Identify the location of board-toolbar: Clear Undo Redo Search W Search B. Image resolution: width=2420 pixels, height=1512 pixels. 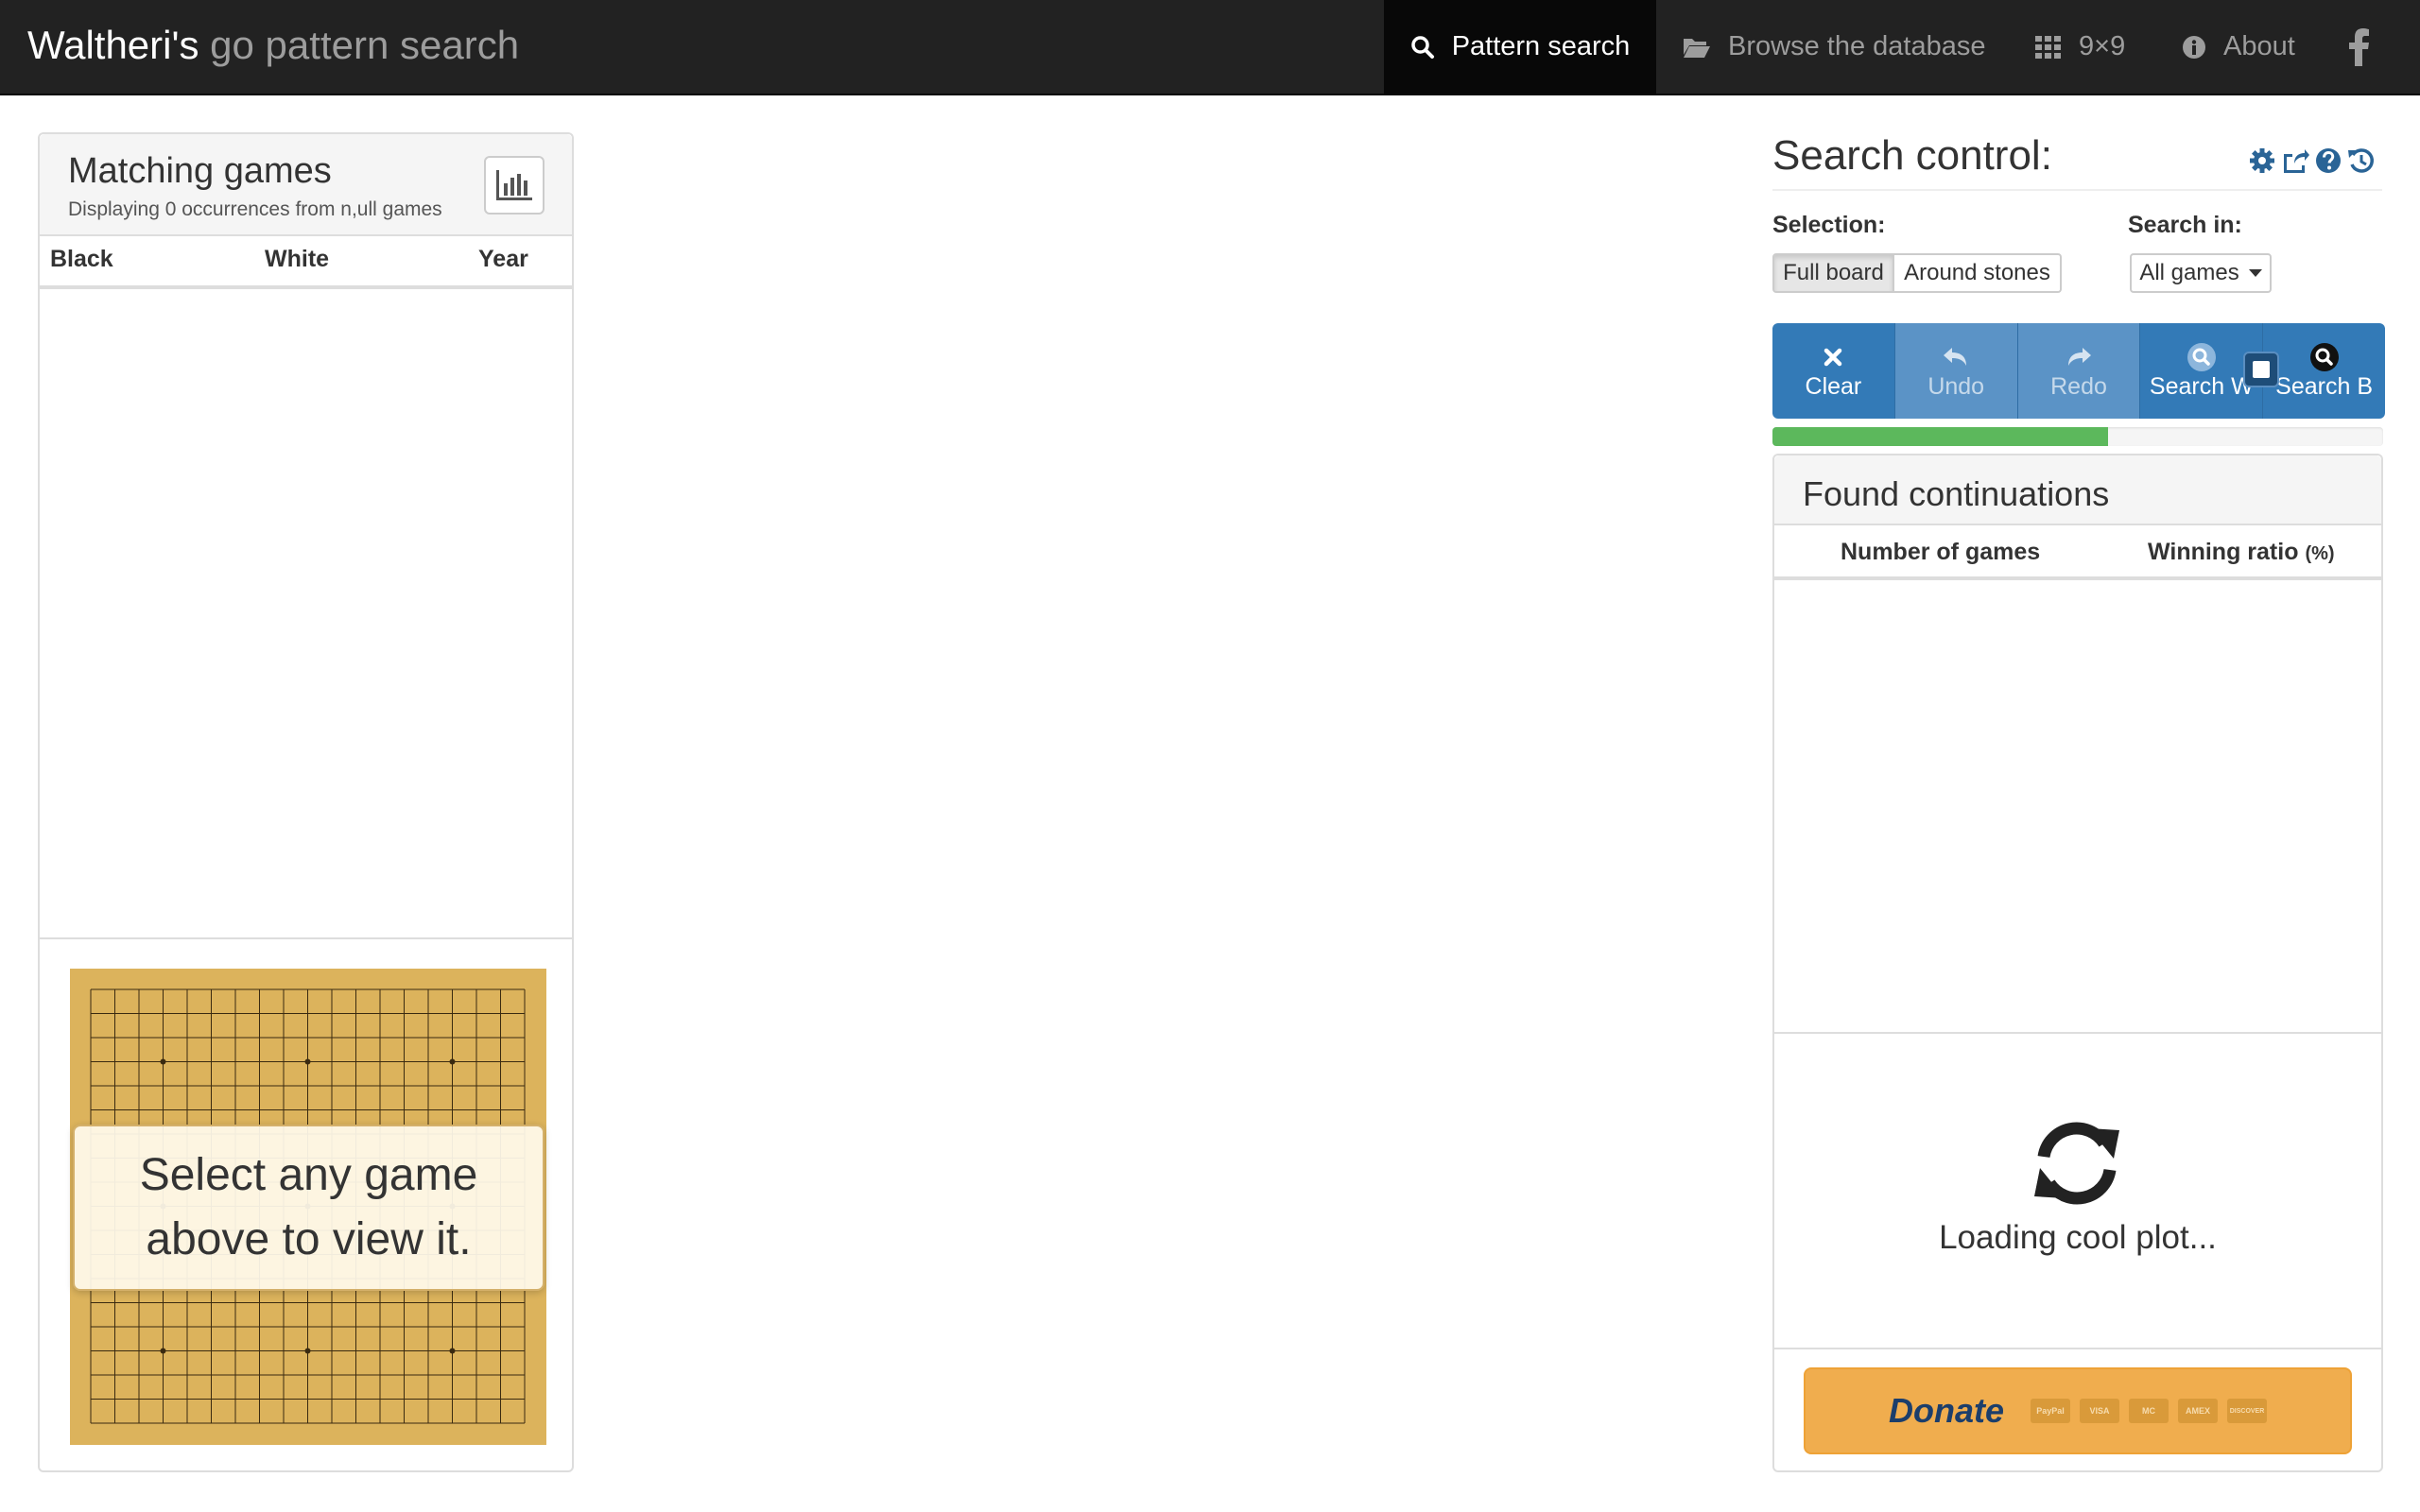
(2078, 371).